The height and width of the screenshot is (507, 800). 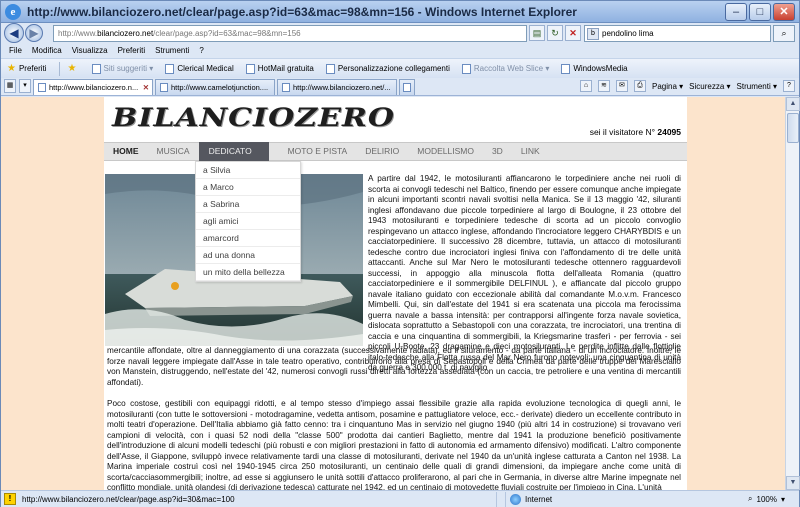 What do you see at coordinates (126, 151) in the screenshot?
I see `nav-home: HOME` at bounding box center [126, 151].